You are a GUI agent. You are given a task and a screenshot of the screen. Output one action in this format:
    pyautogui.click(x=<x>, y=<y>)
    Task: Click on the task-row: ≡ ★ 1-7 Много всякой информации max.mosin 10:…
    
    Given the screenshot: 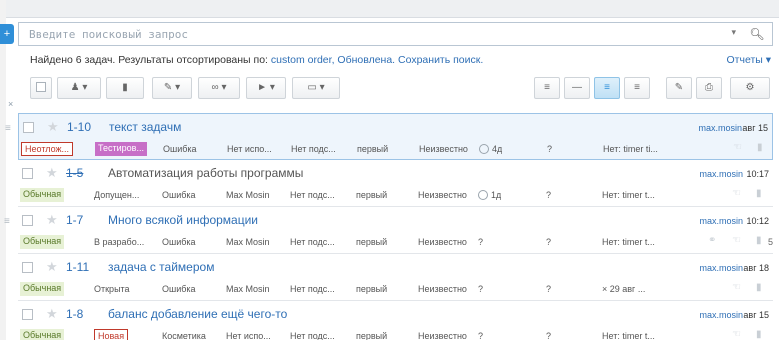 What is the action you would take?
    pyautogui.click(x=388, y=230)
    